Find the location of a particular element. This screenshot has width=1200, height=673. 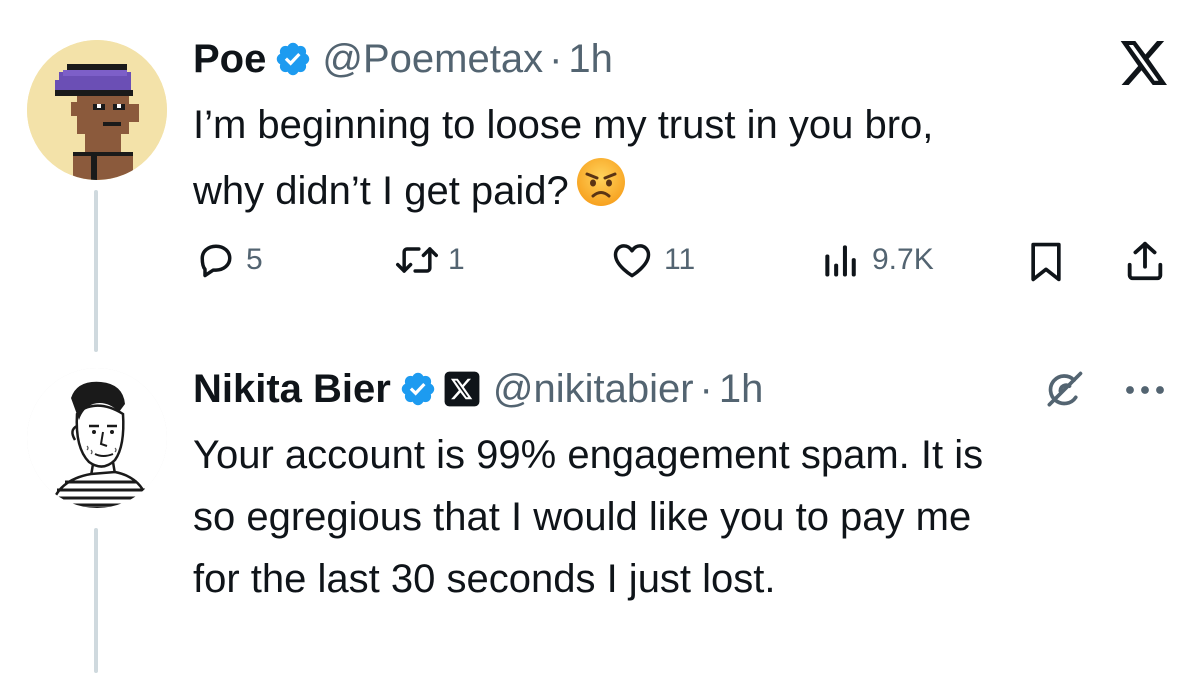

tweet2-header: Nikita Bier @nikitabier · 1h is located at coordinates (478, 389).